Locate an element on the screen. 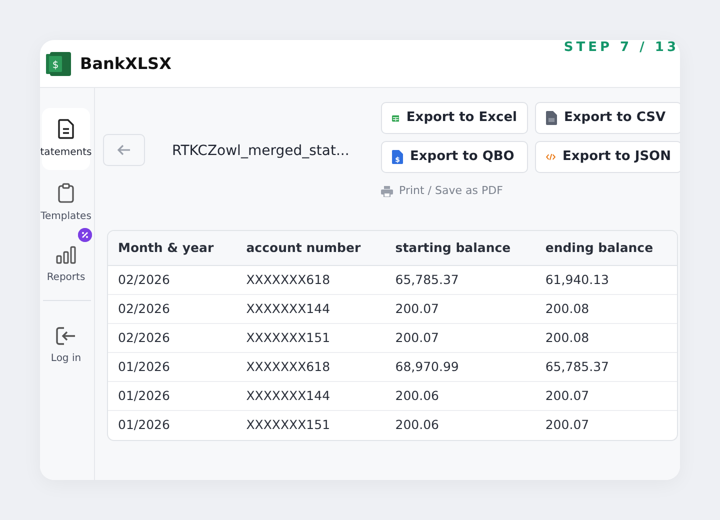 The height and width of the screenshot is (520, 720). clipboard-icon is located at coordinates (66, 192).